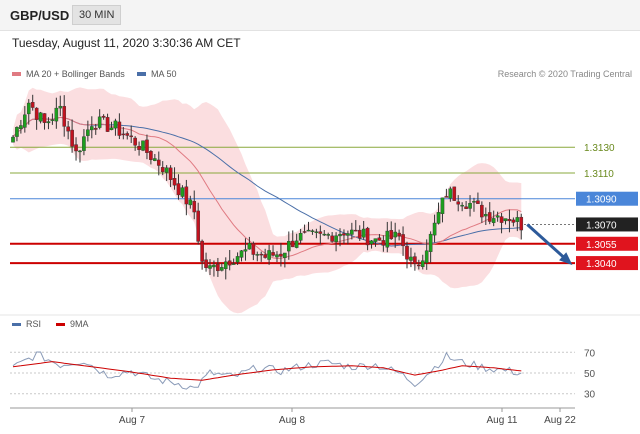 This screenshot has width=640, height=434. I want to click on level-label-resistance: 1.3130, so click(599, 148).